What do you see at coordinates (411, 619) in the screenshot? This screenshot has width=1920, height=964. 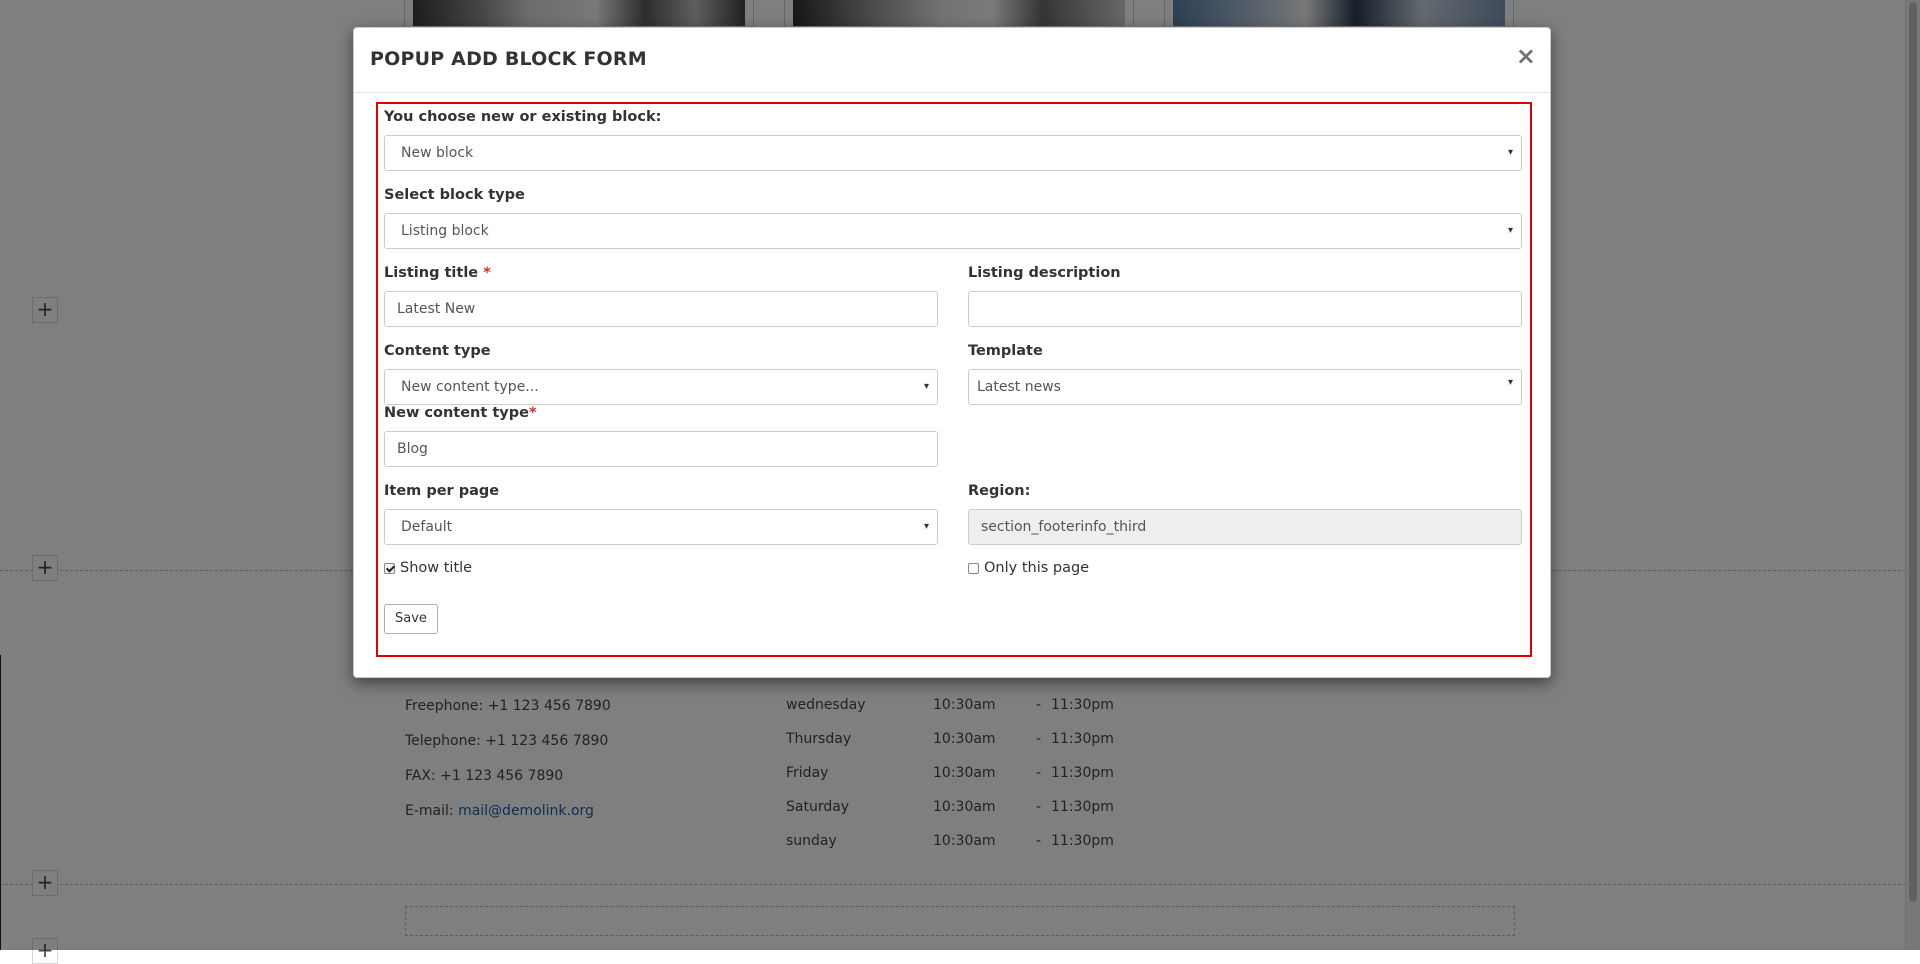 I see `save-button: Save` at bounding box center [411, 619].